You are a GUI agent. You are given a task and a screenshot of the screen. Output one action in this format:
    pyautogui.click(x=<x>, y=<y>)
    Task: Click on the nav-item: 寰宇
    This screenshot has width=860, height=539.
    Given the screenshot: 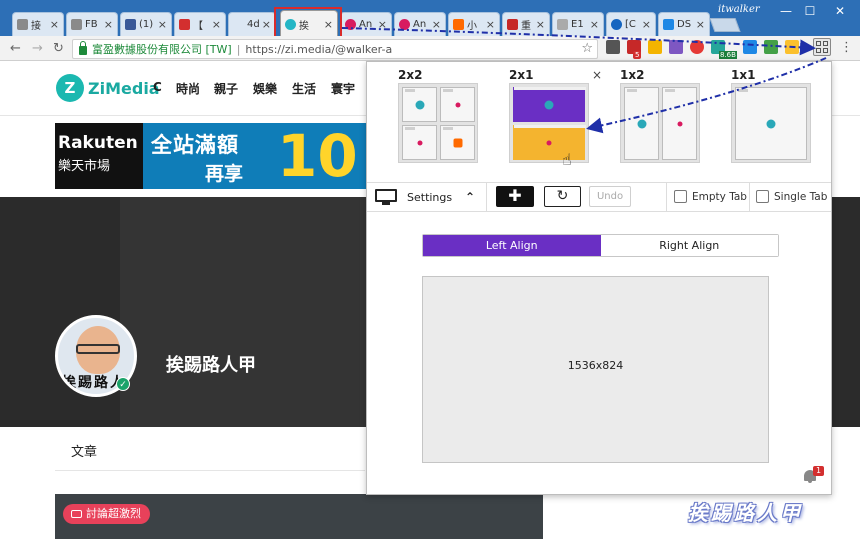 What is the action you would take?
    pyautogui.click(x=343, y=88)
    